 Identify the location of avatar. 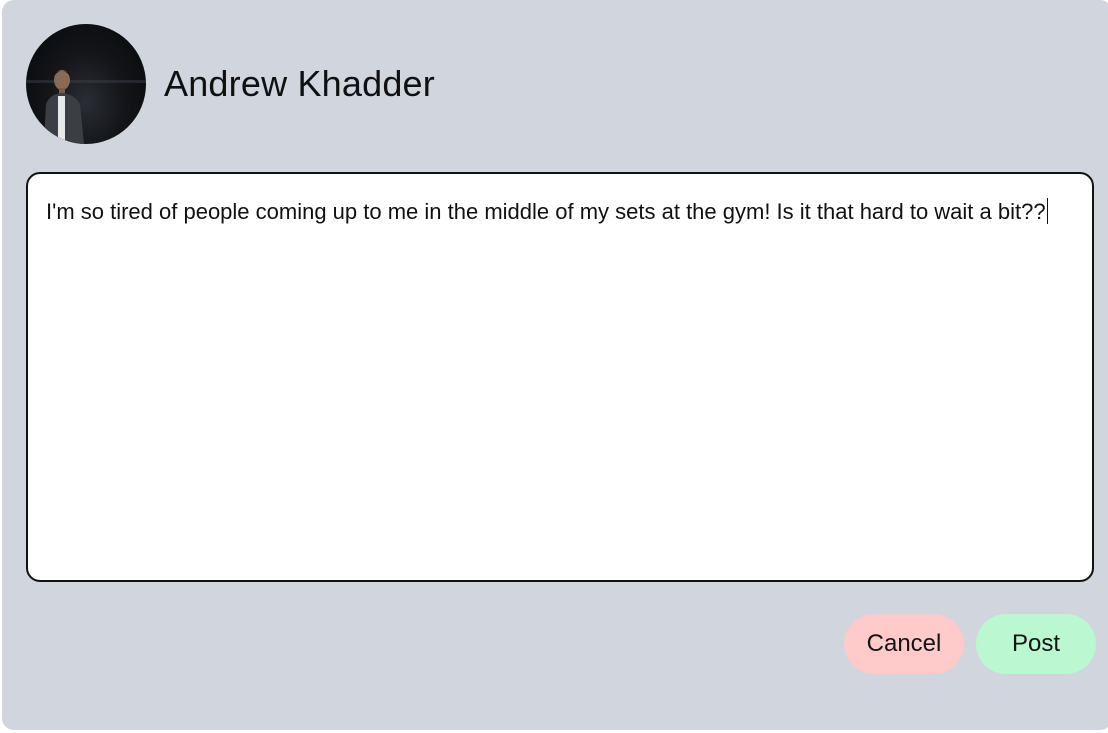
(86, 84).